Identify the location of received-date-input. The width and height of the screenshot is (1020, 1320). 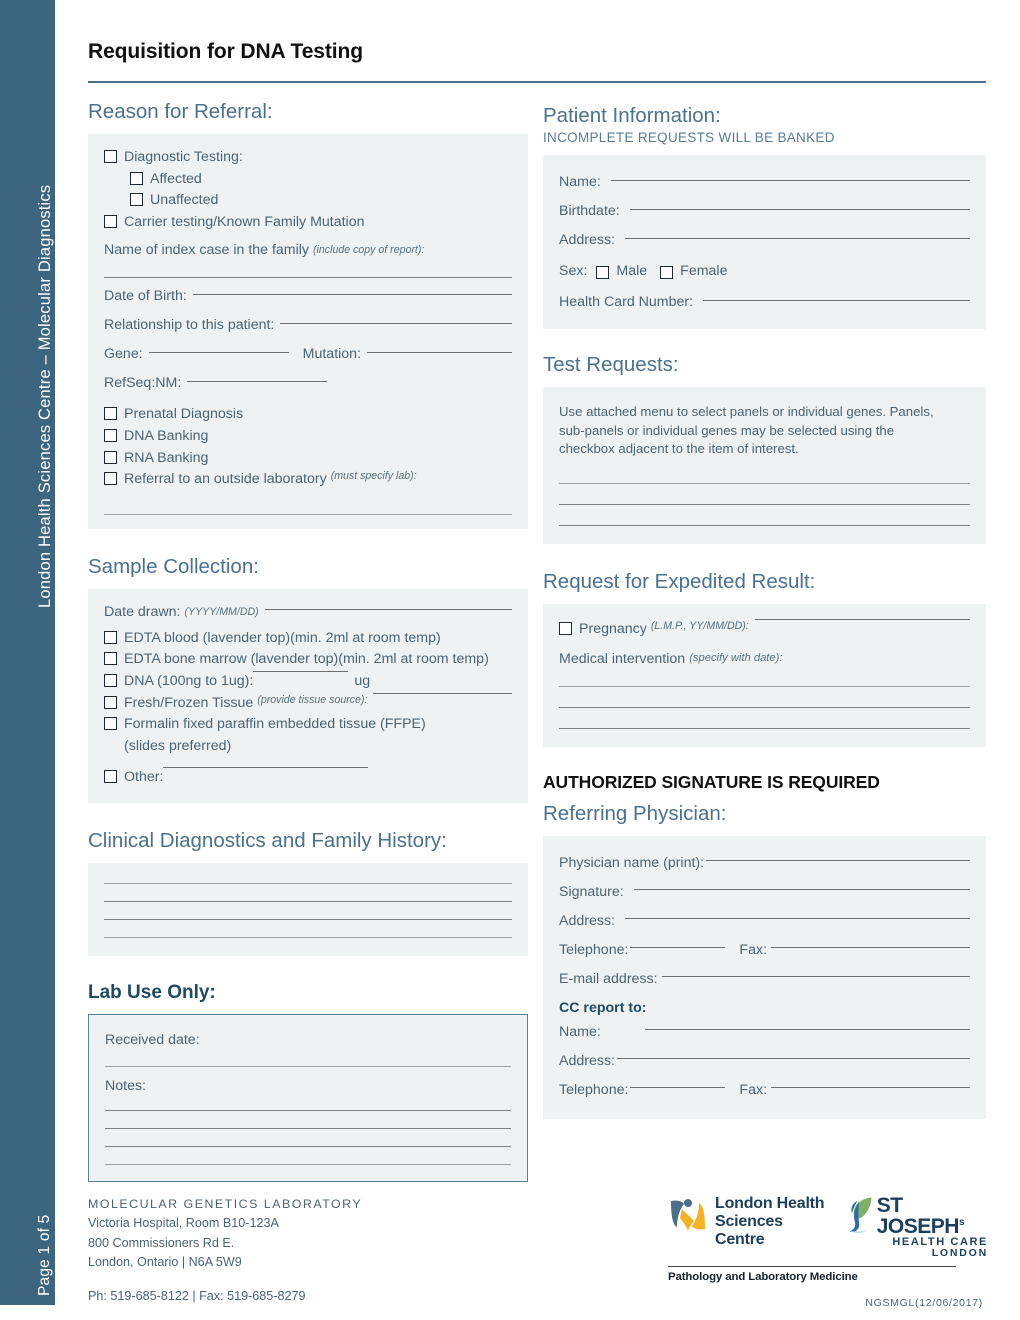
(308, 1066).